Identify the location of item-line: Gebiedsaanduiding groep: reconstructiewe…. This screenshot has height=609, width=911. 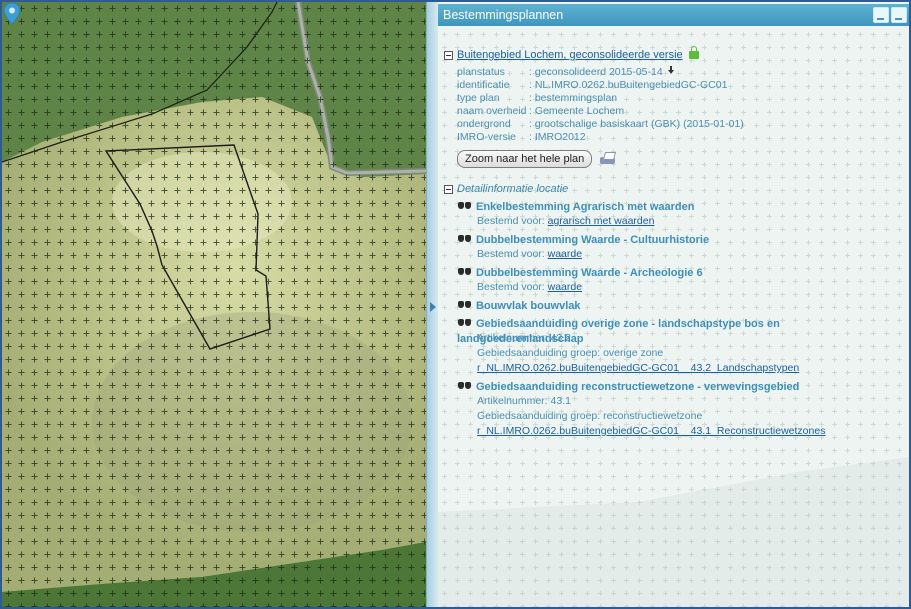
(590, 416).